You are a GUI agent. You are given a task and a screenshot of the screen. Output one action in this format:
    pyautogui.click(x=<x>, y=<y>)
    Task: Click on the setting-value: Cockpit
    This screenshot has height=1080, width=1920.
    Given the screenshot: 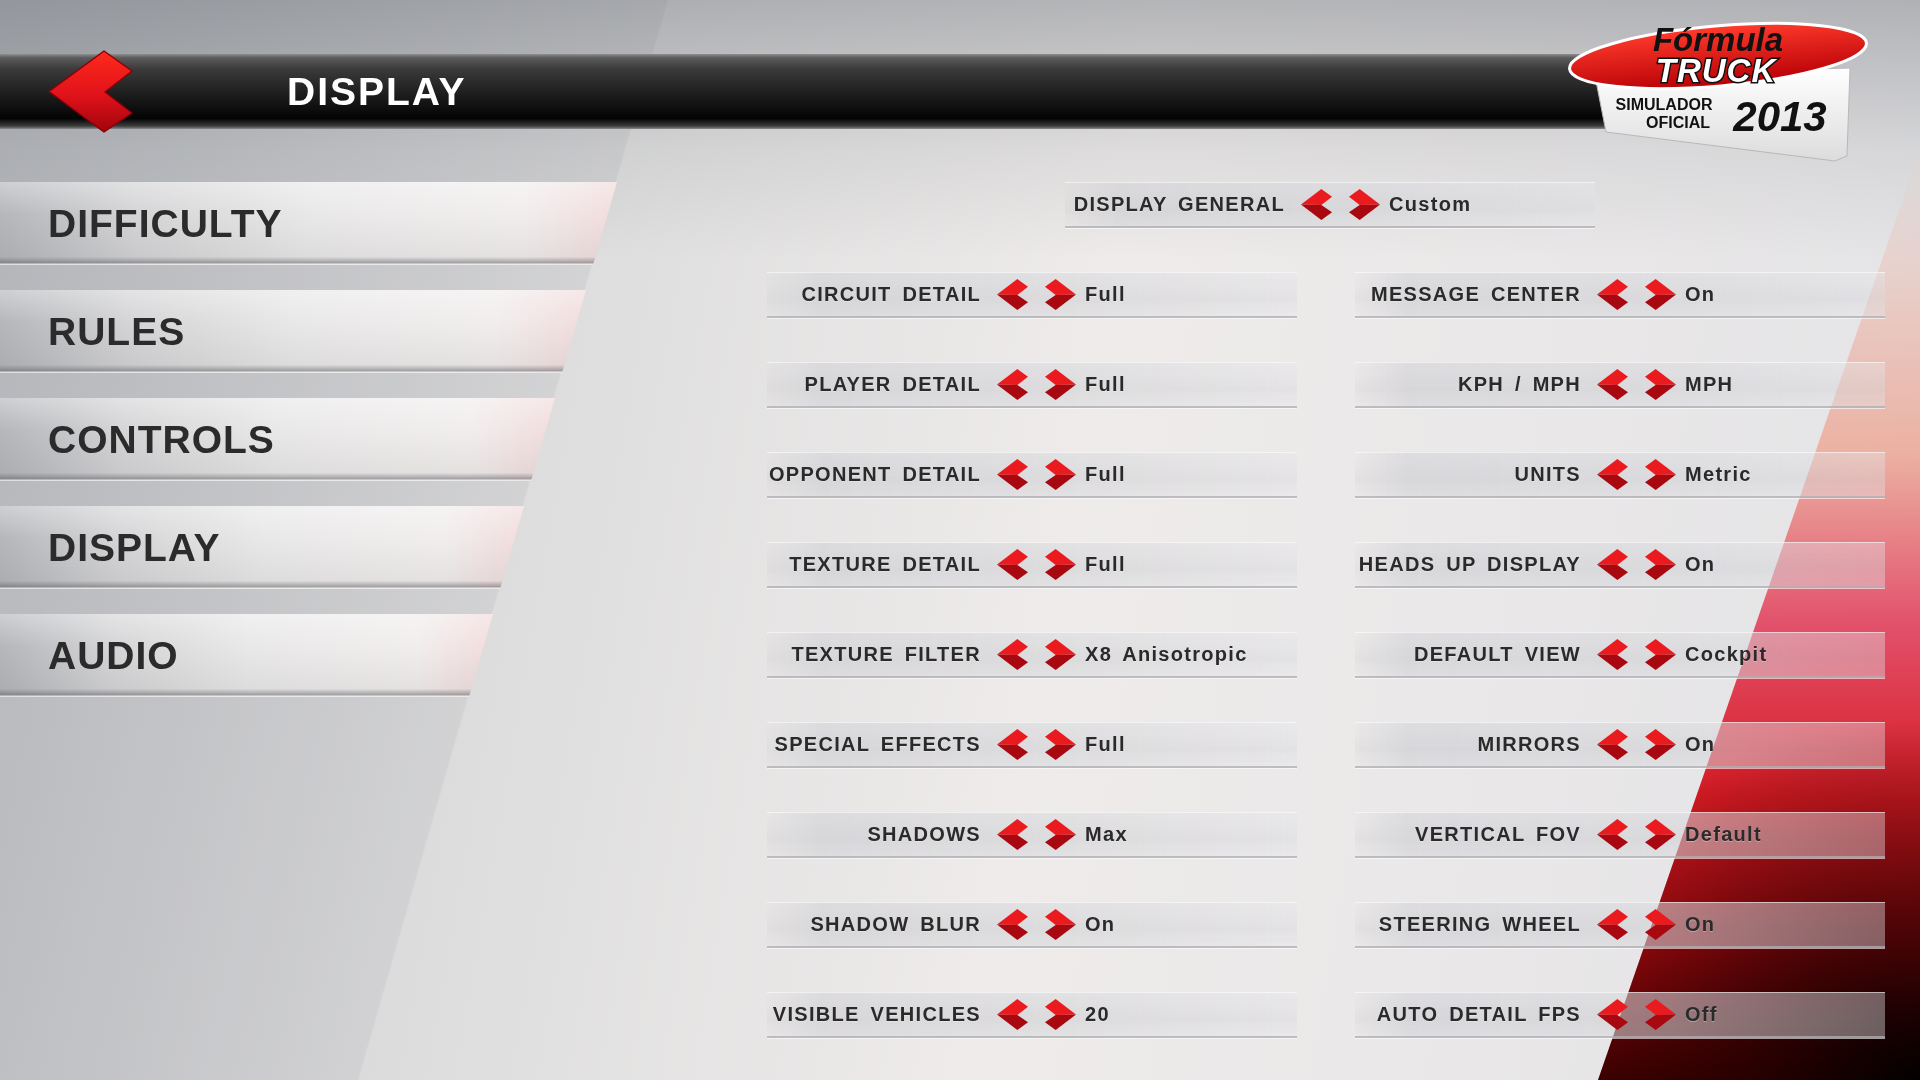 What is the action you would take?
    pyautogui.click(x=1726, y=654)
    